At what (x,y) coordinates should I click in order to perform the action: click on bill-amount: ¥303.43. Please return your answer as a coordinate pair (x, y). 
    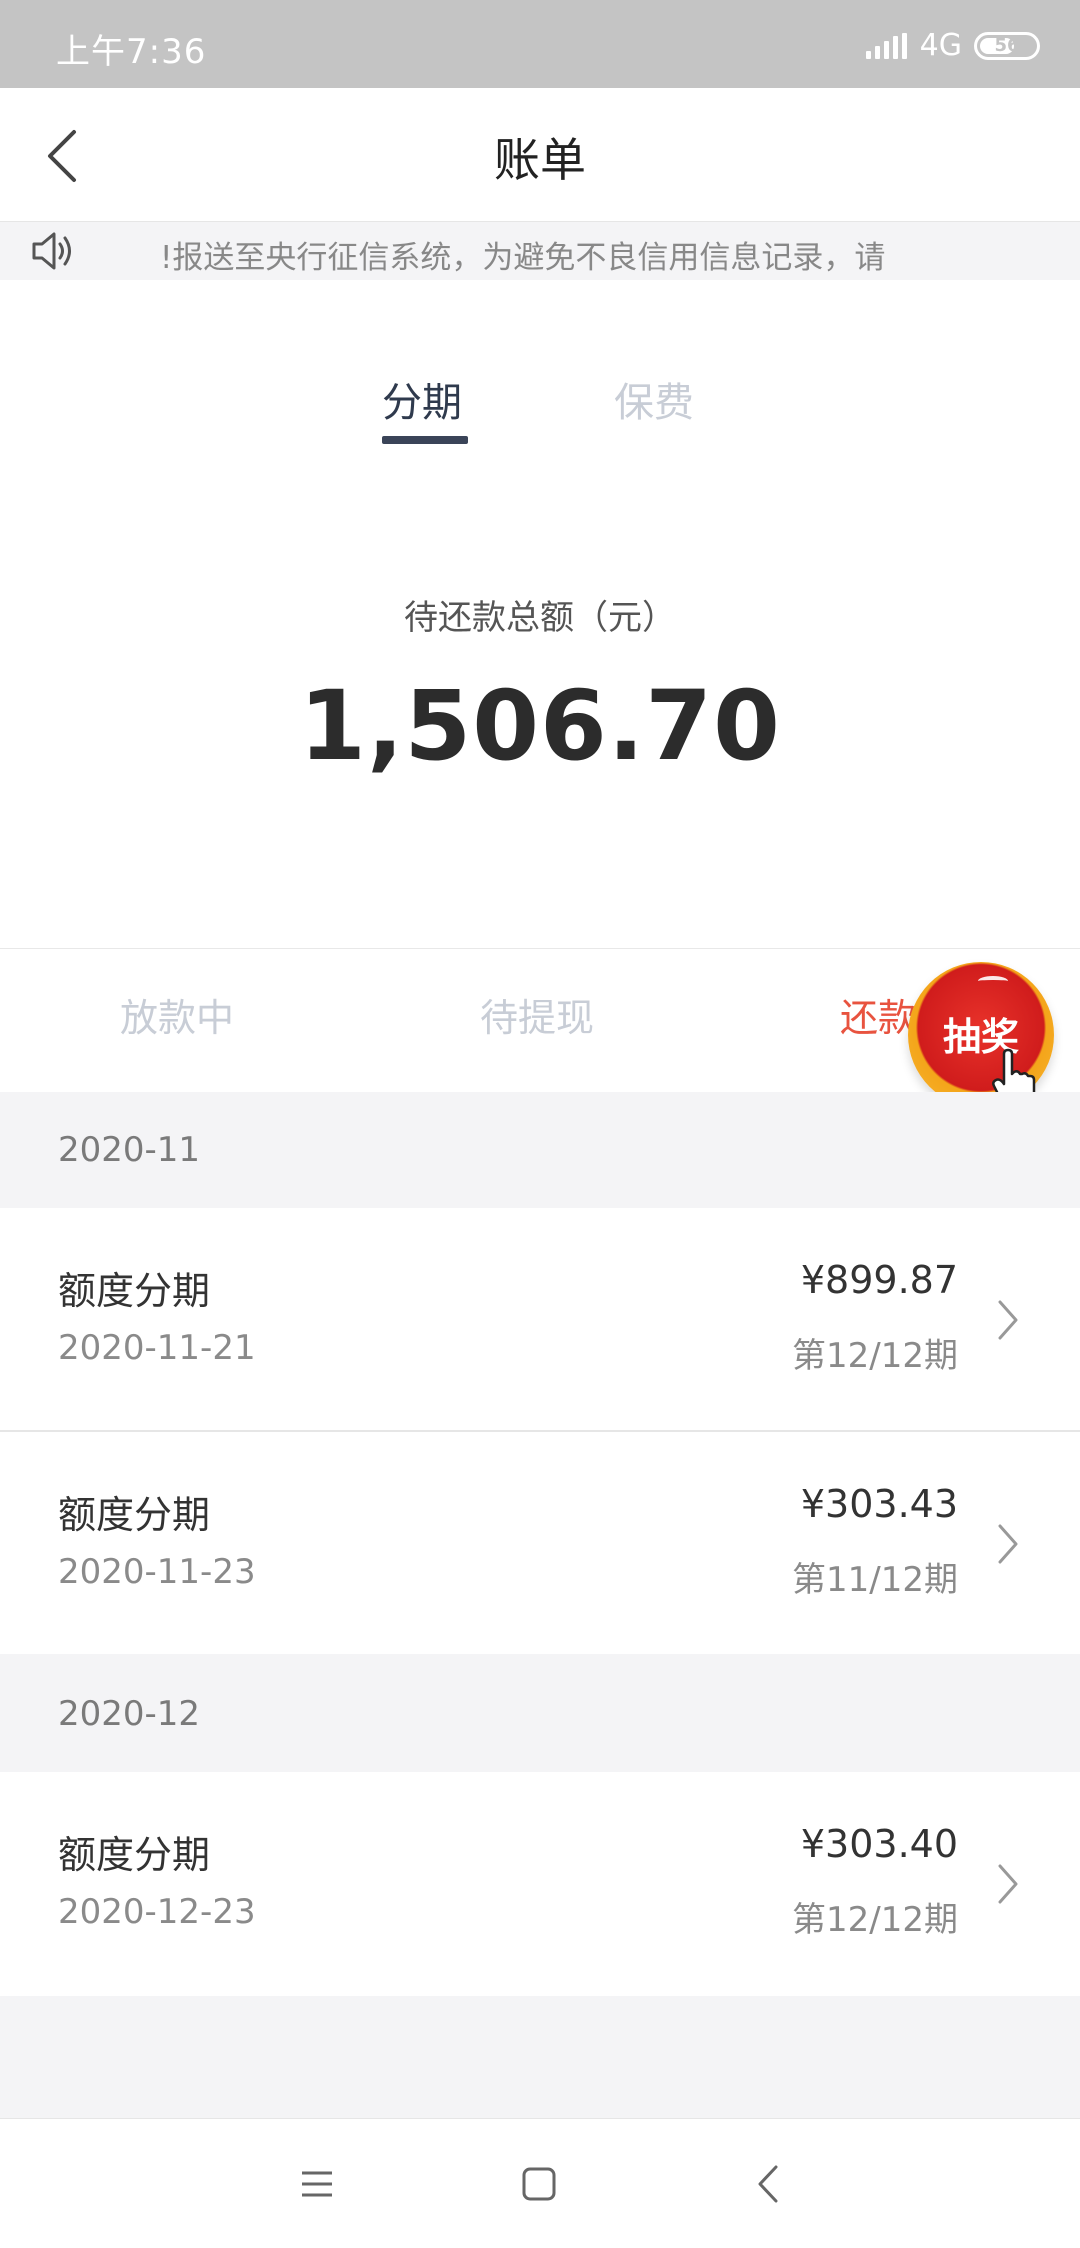
    Looking at the image, I should click on (879, 1504).